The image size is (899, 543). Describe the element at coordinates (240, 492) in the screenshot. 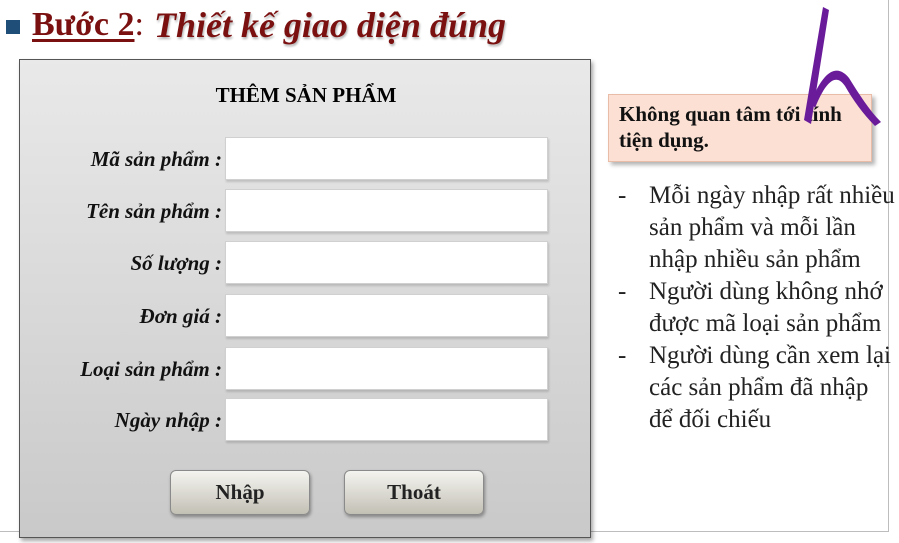

I see `submit-button: Nhập` at that location.